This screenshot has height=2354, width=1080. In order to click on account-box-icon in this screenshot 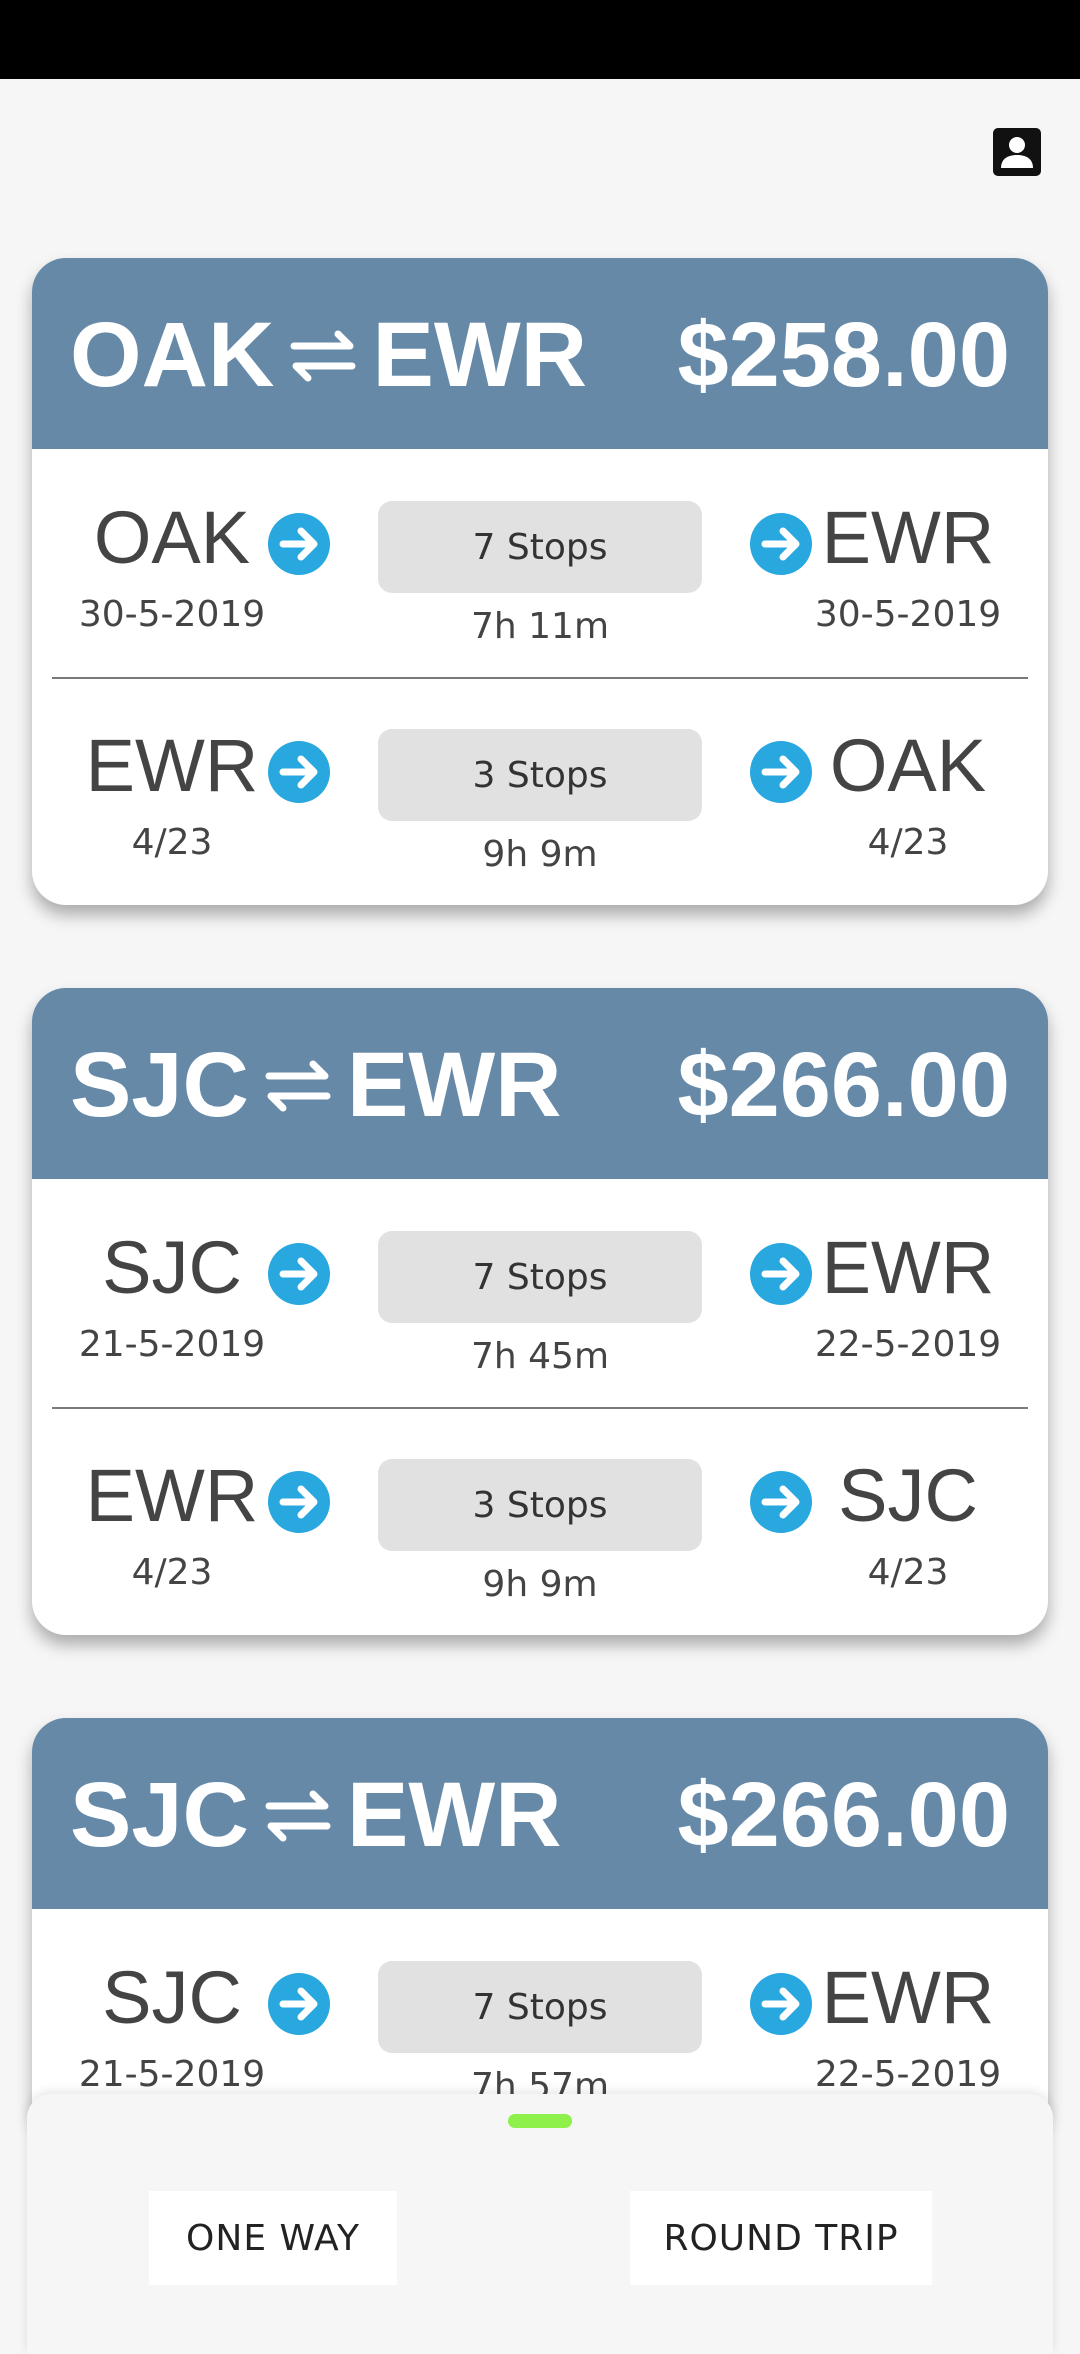, I will do `click(1017, 152)`.